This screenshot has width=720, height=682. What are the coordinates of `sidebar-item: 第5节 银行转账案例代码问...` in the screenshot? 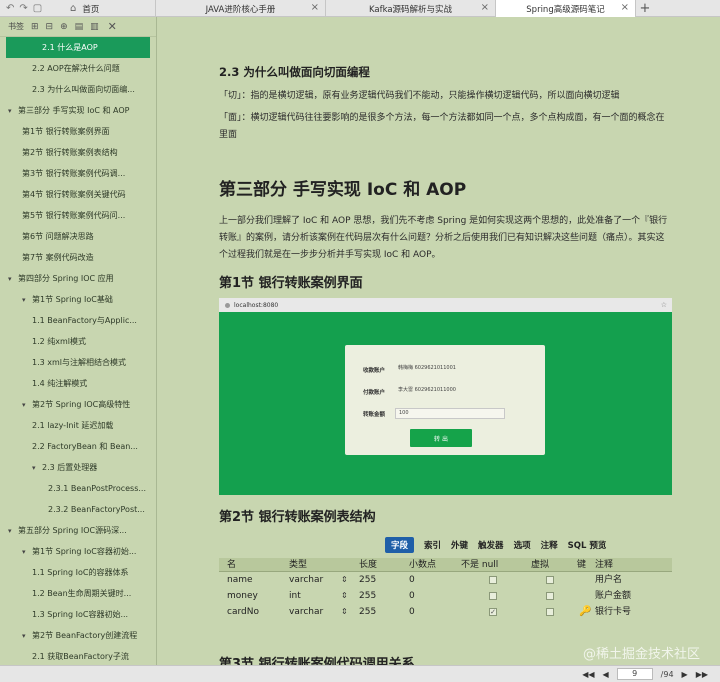 It's located at (78, 215).